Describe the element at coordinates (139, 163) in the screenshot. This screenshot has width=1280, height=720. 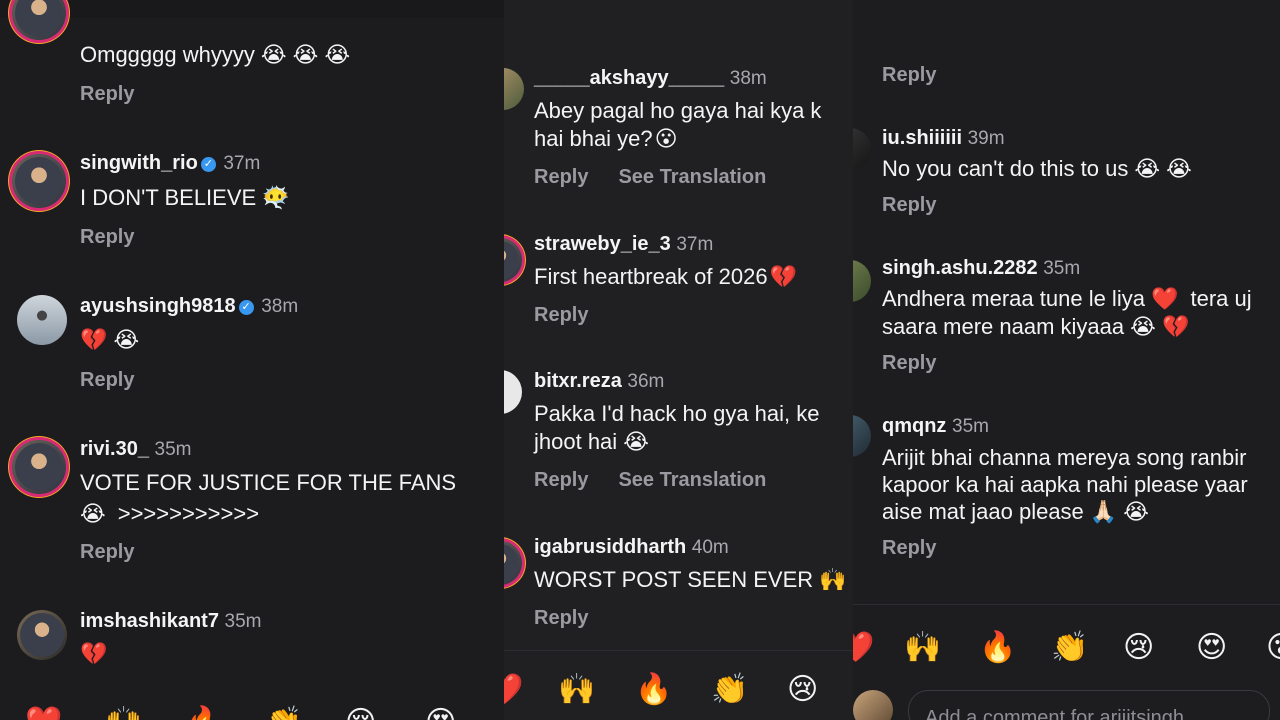
I see `username-link: singwith_rio` at that location.